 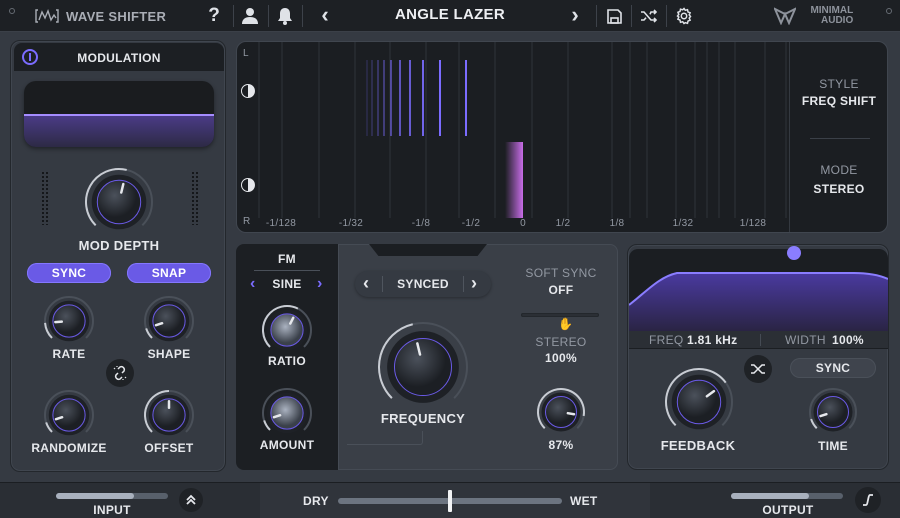 I want to click on sync-toggle: SYNC, so click(x=69, y=273).